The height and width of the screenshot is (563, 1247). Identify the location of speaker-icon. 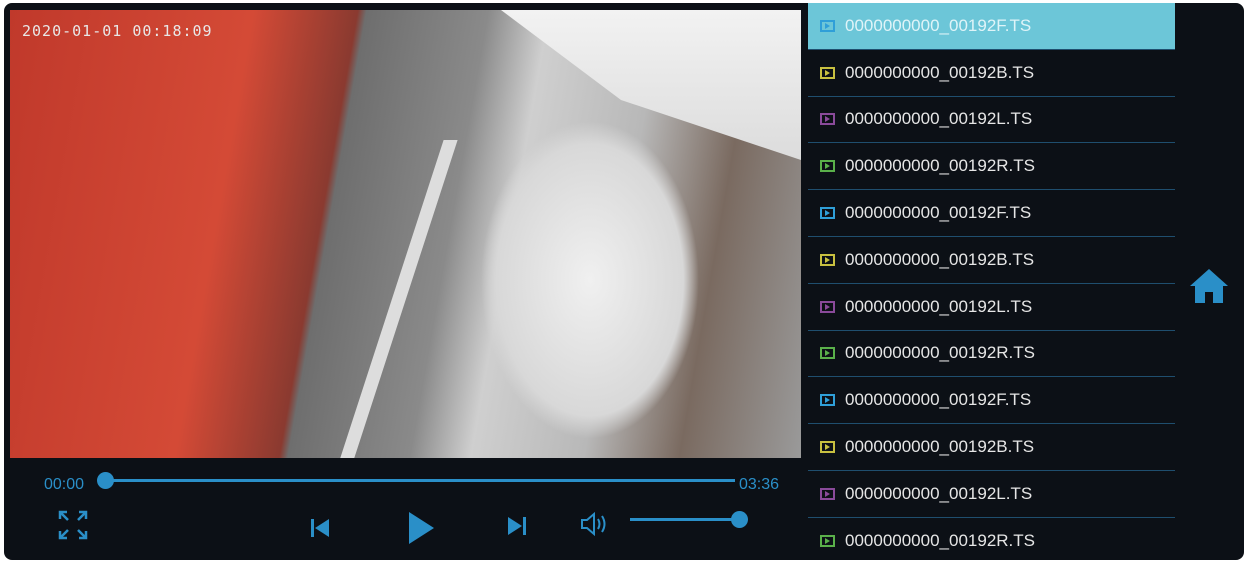
(593, 524).